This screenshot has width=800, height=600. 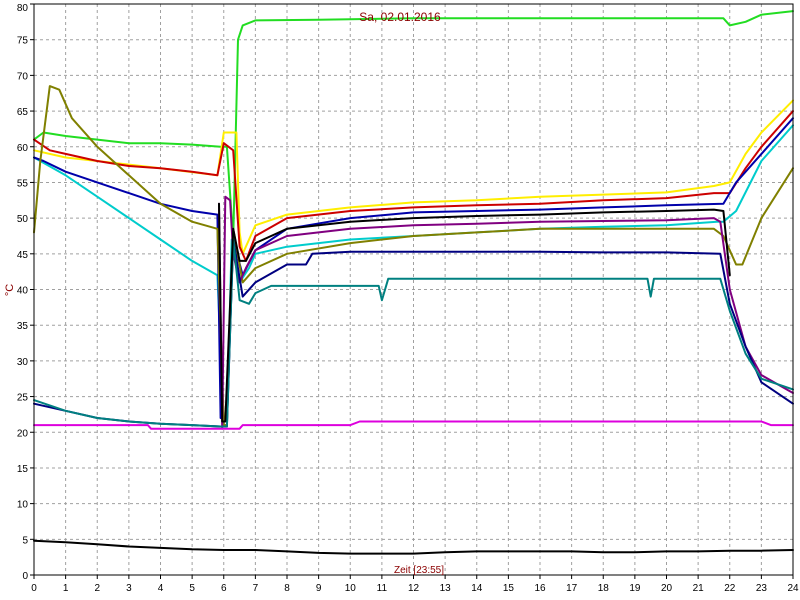 I want to click on x-tick-label: 13, so click(x=446, y=588).